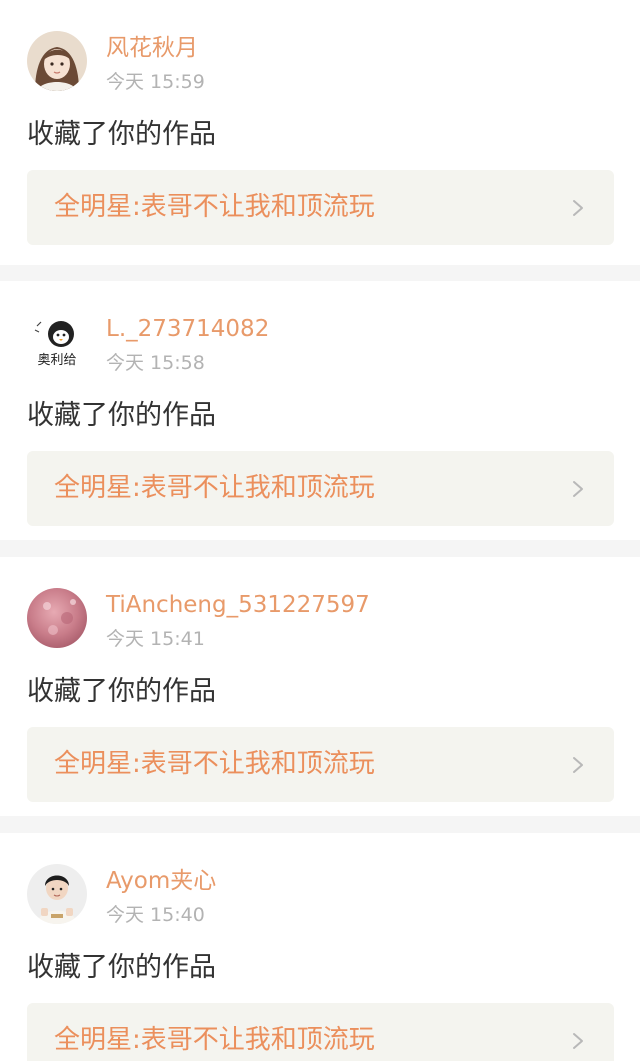 This screenshot has height=1061, width=640. I want to click on timestamp: 今天 15:40, so click(155, 915).